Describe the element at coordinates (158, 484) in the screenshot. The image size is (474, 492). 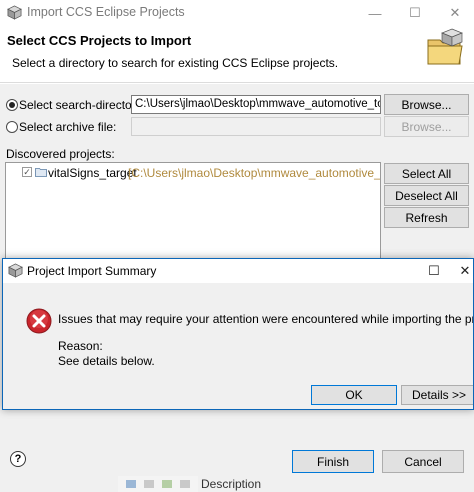
I see `background-toolbar-icons` at that location.